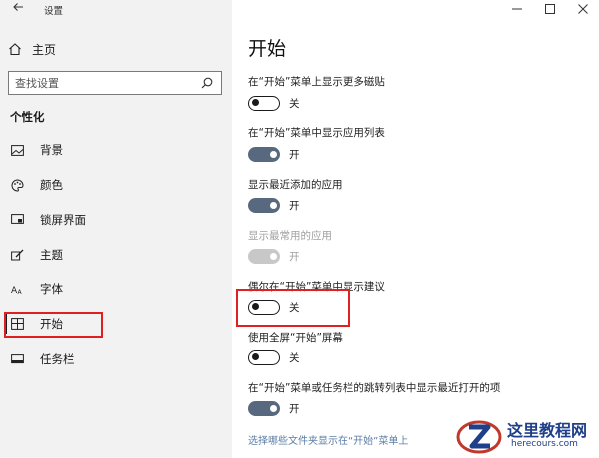 The width and height of the screenshot is (599, 458). Describe the element at coordinates (17, 185) in the screenshot. I see `palette-icon` at that location.